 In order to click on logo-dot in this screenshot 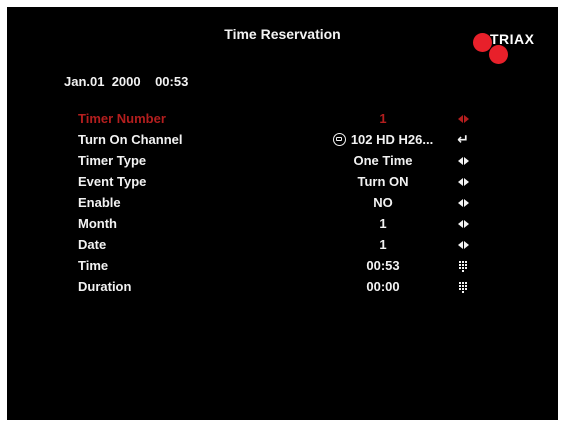, I will do `click(498, 54)`.